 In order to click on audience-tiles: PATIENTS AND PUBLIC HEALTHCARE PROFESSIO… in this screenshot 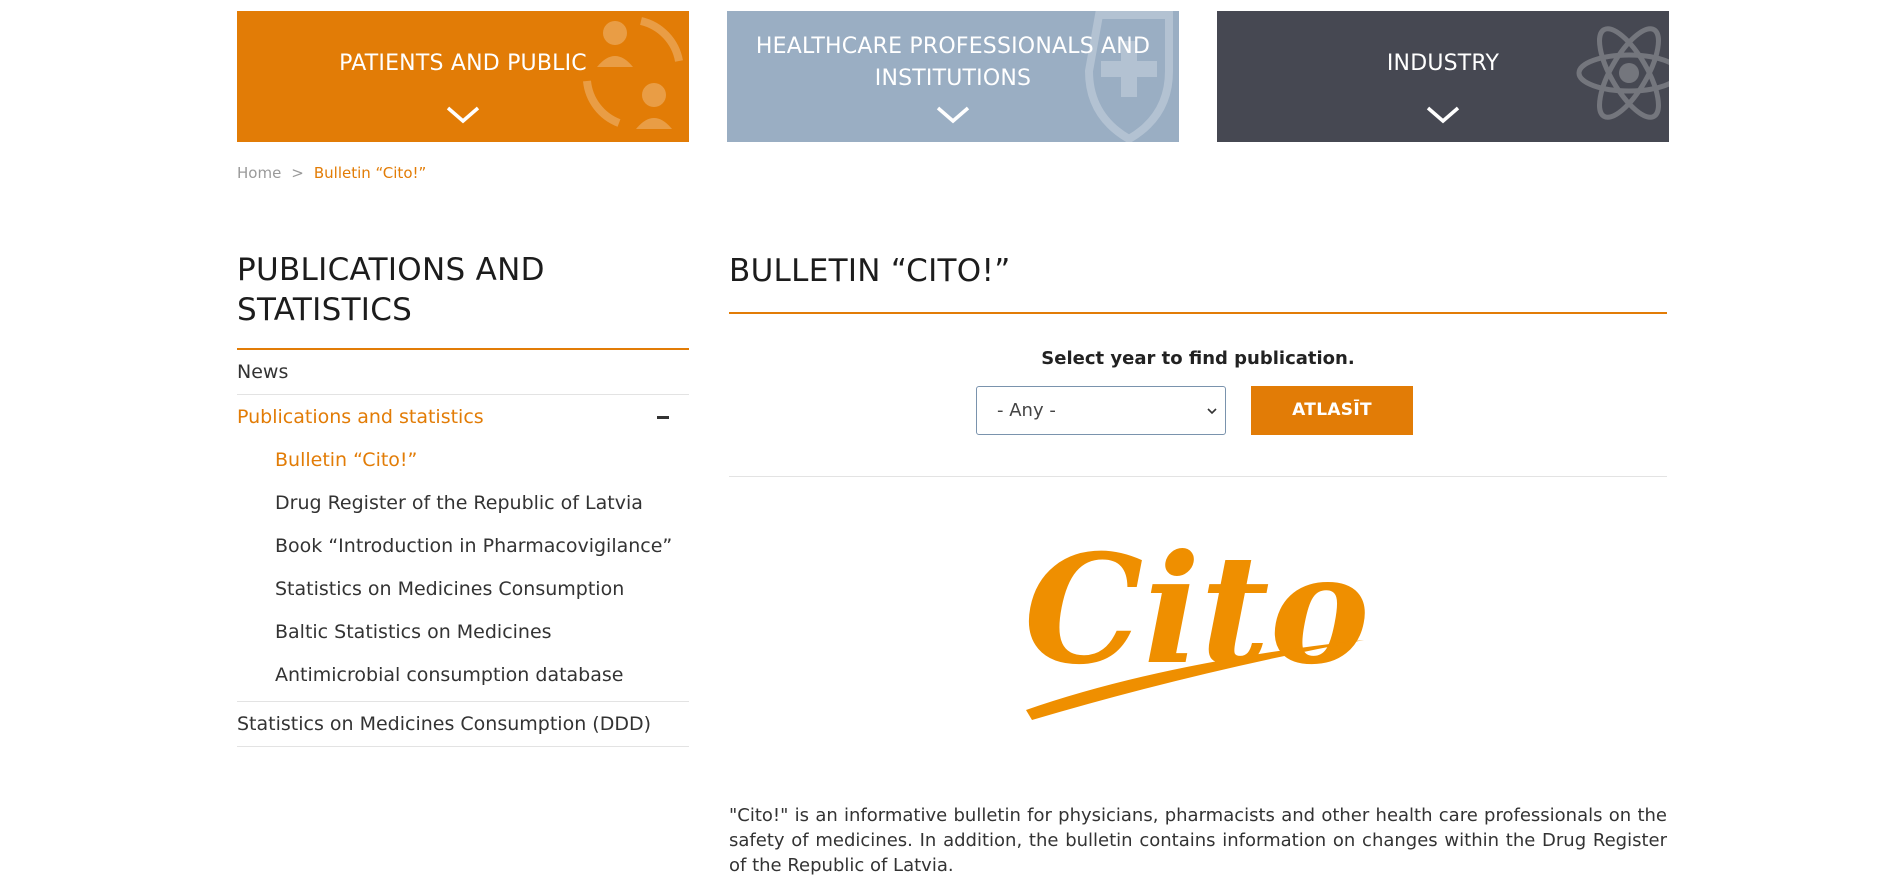, I will do `click(953, 76)`.